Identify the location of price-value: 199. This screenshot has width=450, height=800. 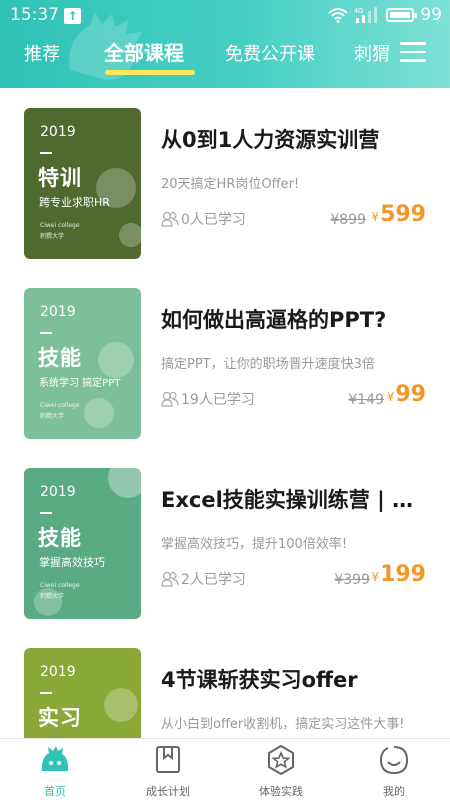
(403, 574).